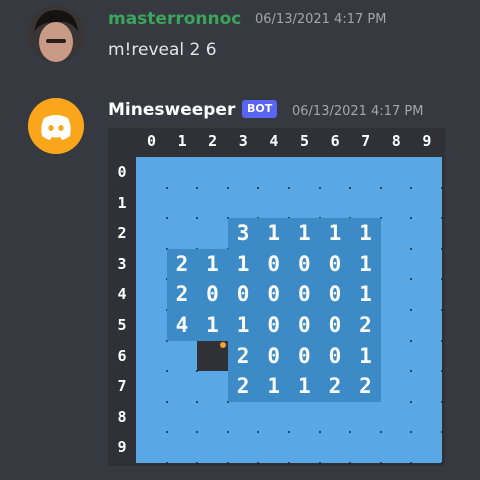  What do you see at coordinates (213, 141) in the screenshot?
I see `column-label: 2` at bounding box center [213, 141].